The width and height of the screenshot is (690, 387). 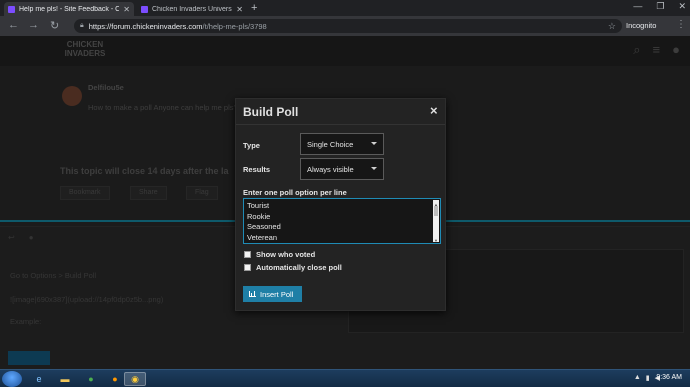 What do you see at coordinates (65, 379) in the screenshot?
I see `explorer-taskbar-icon: ▬` at bounding box center [65, 379].